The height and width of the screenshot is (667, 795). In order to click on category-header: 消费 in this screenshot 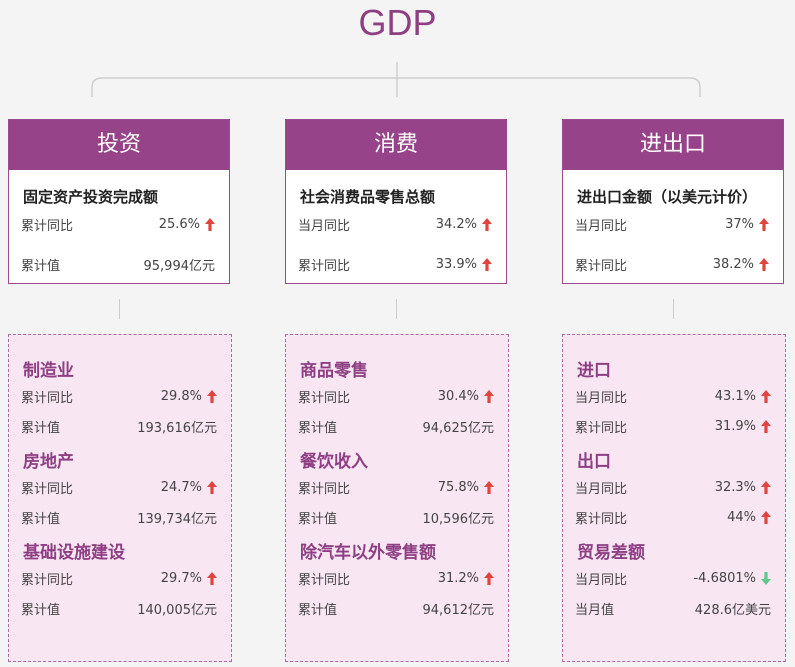, I will do `click(396, 145)`.